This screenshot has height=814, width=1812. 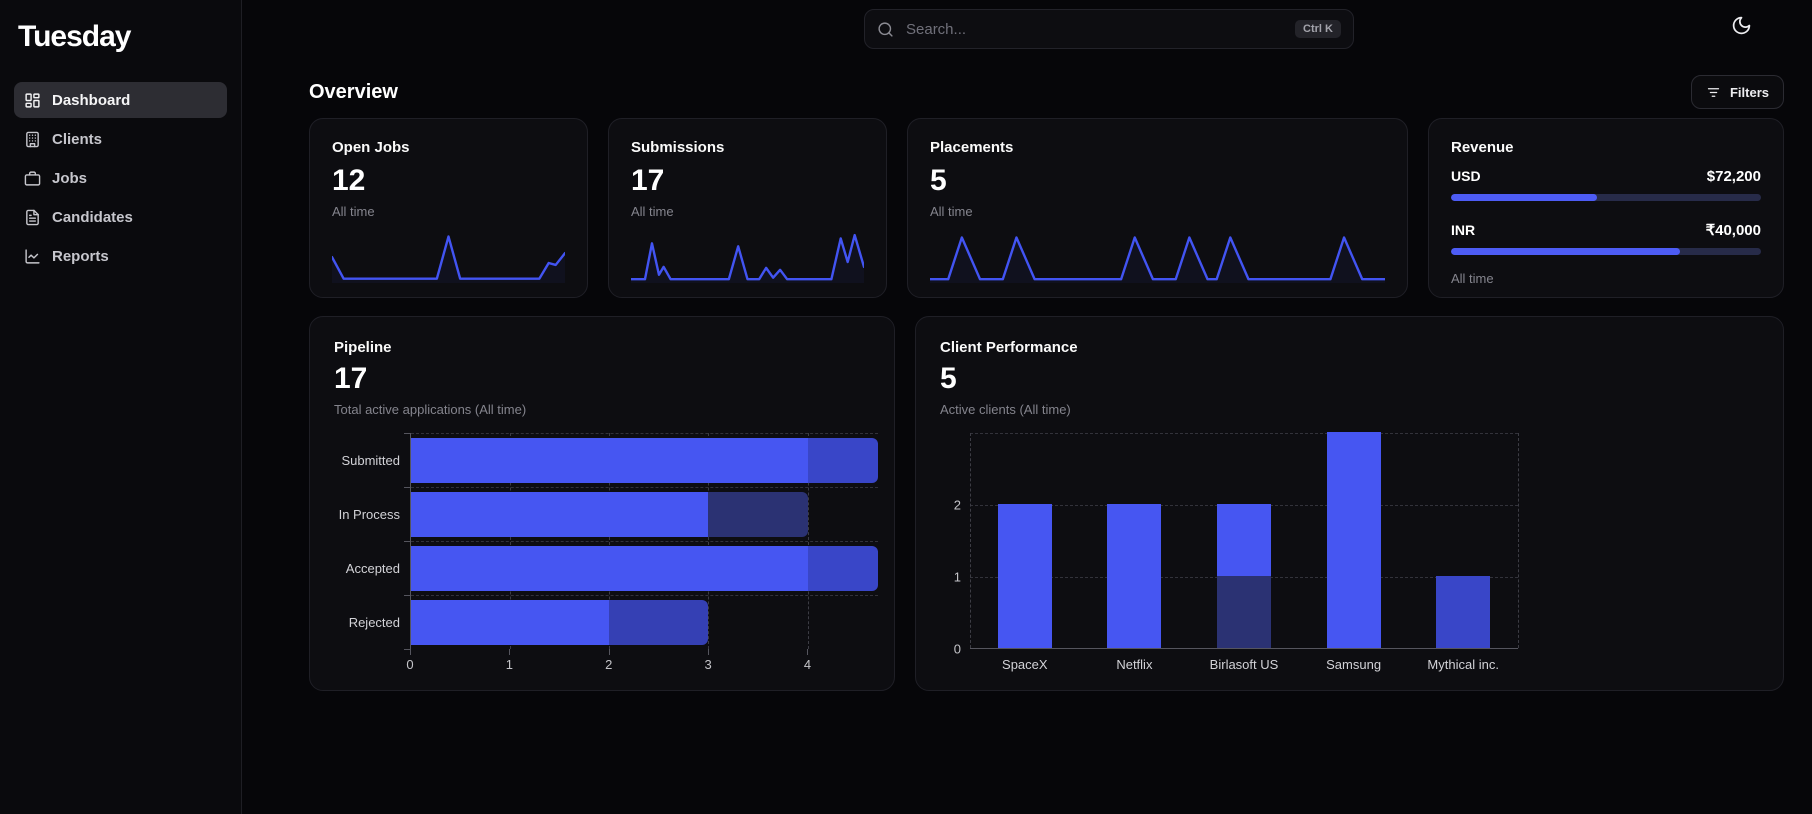 What do you see at coordinates (747, 208) in the screenshot?
I see `submissions-card: Submissions 17 All time` at bounding box center [747, 208].